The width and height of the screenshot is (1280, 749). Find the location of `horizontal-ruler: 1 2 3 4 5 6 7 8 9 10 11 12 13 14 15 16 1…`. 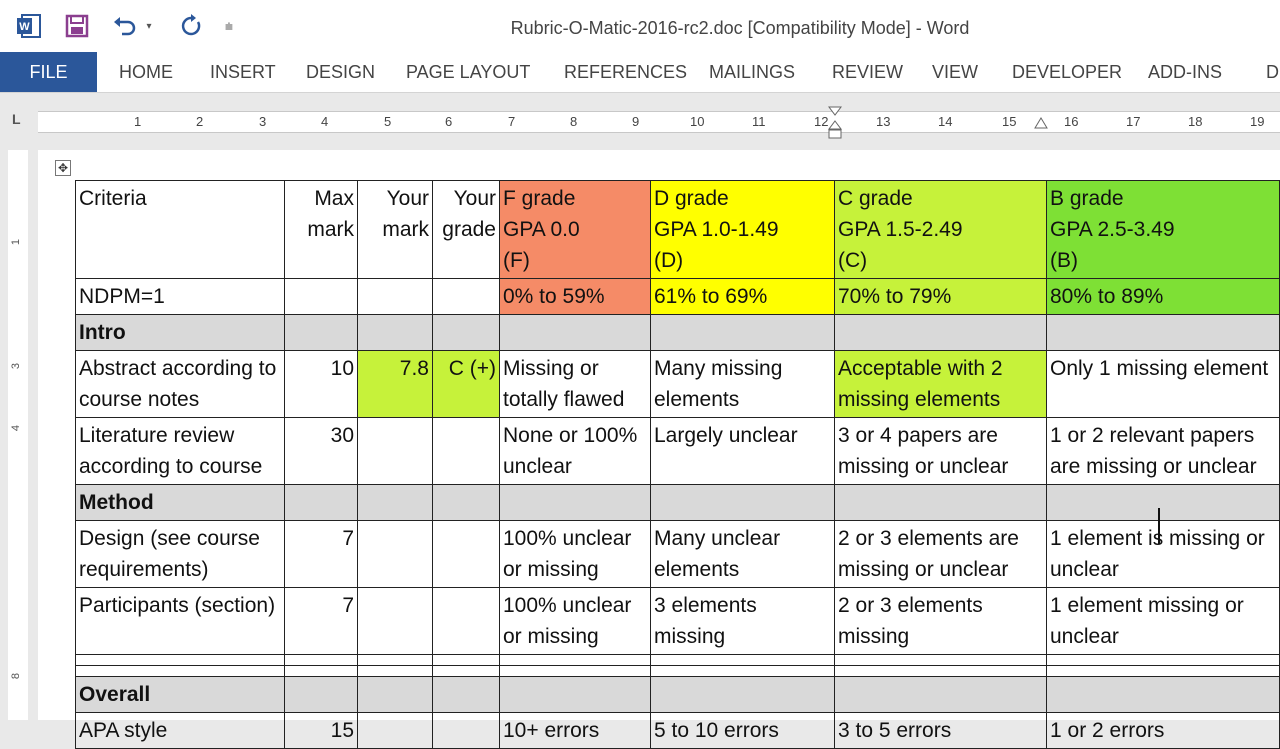

horizontal-ruler: 1 2 3 4 5 6 7 8 9 10 11 12 13 14 15 16 1… is located at coordinates (659, 122).